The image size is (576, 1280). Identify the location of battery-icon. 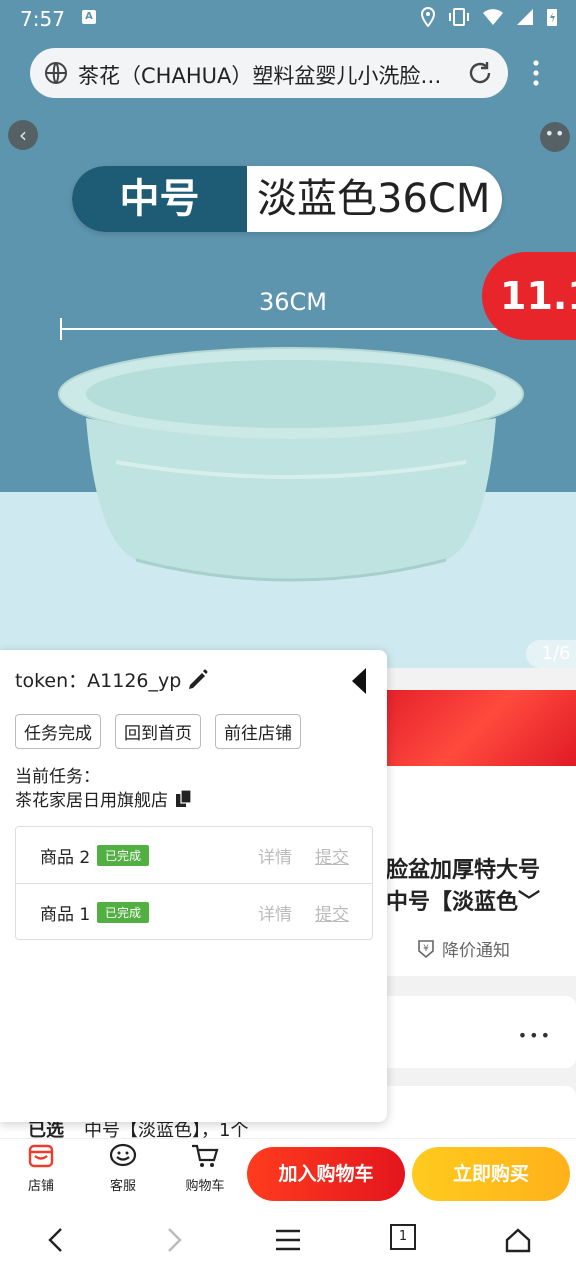
(552, 17).